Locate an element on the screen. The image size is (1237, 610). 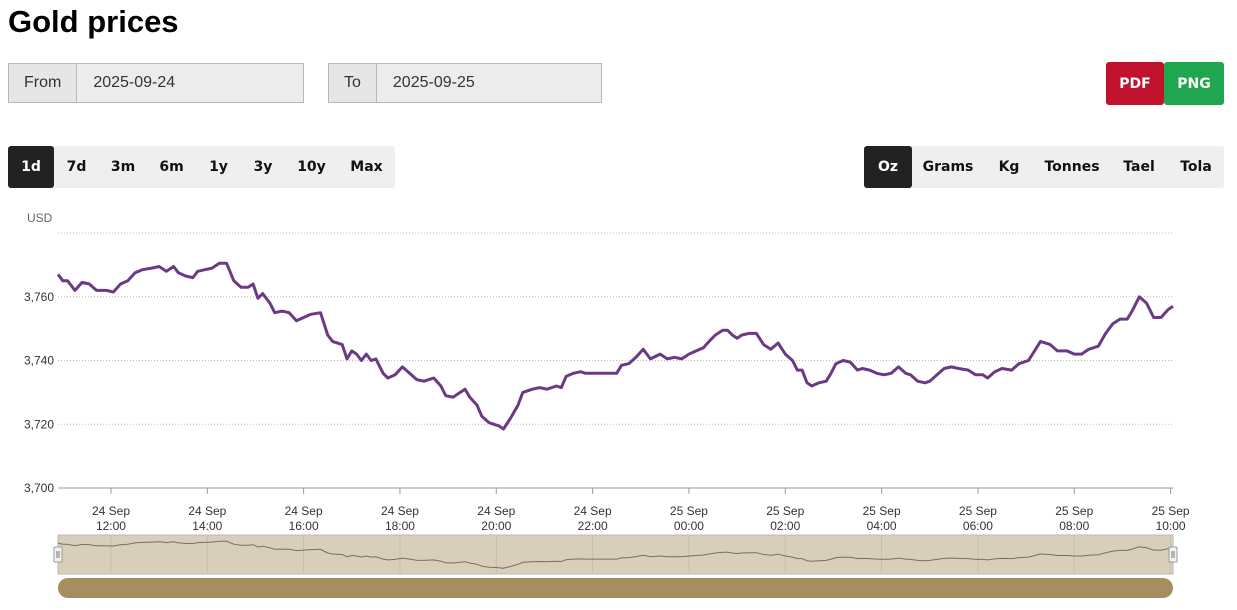
page-title: Gold prices is located at coordinates (93, 21).